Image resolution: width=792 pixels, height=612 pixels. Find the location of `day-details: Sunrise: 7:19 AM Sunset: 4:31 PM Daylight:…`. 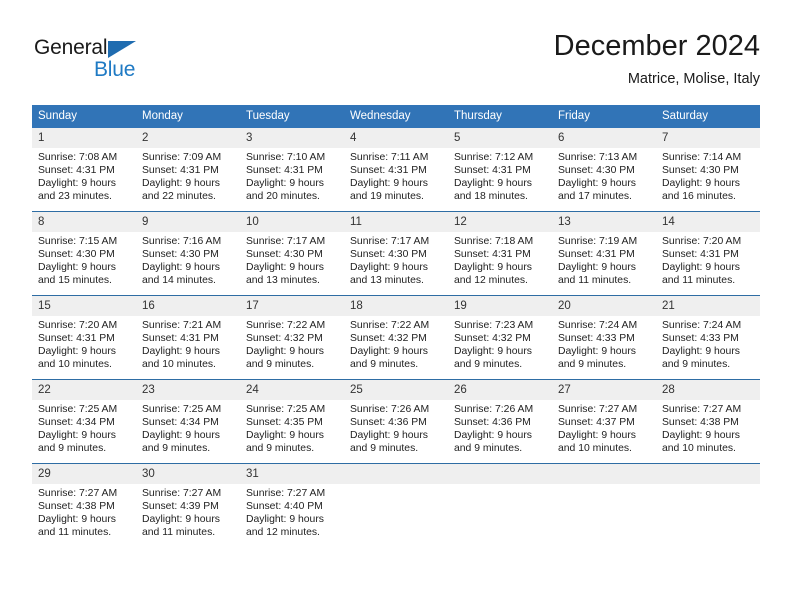

day-details: Sunrise: 7:19 AM Sunset: 4:31 PM Daylight:… is located at coordinates (604, 259).